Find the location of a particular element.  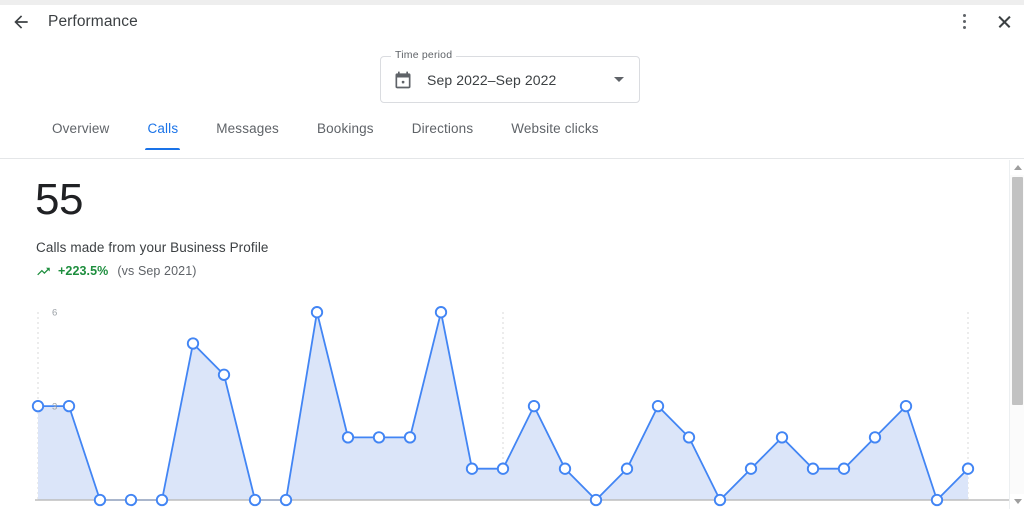

tab-calls: Calls is located at coordinates (162, 135).